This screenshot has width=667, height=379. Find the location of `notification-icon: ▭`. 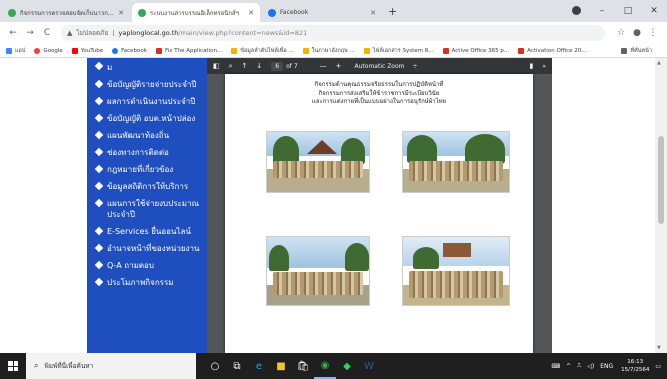

notification-icon: ▭ is located at coordinates (658, 366).